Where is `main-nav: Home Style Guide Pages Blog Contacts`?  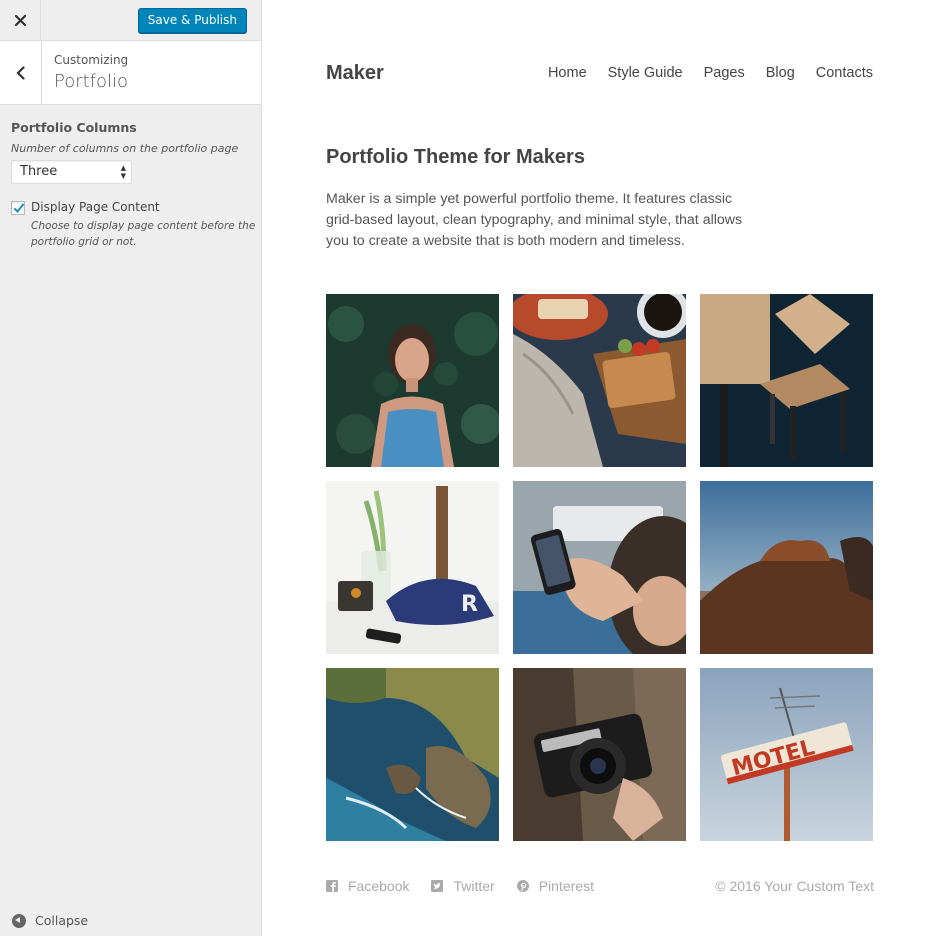
main-nav: Home Style Guide Pages Blog Contacts is located at coordinates (710, 73).